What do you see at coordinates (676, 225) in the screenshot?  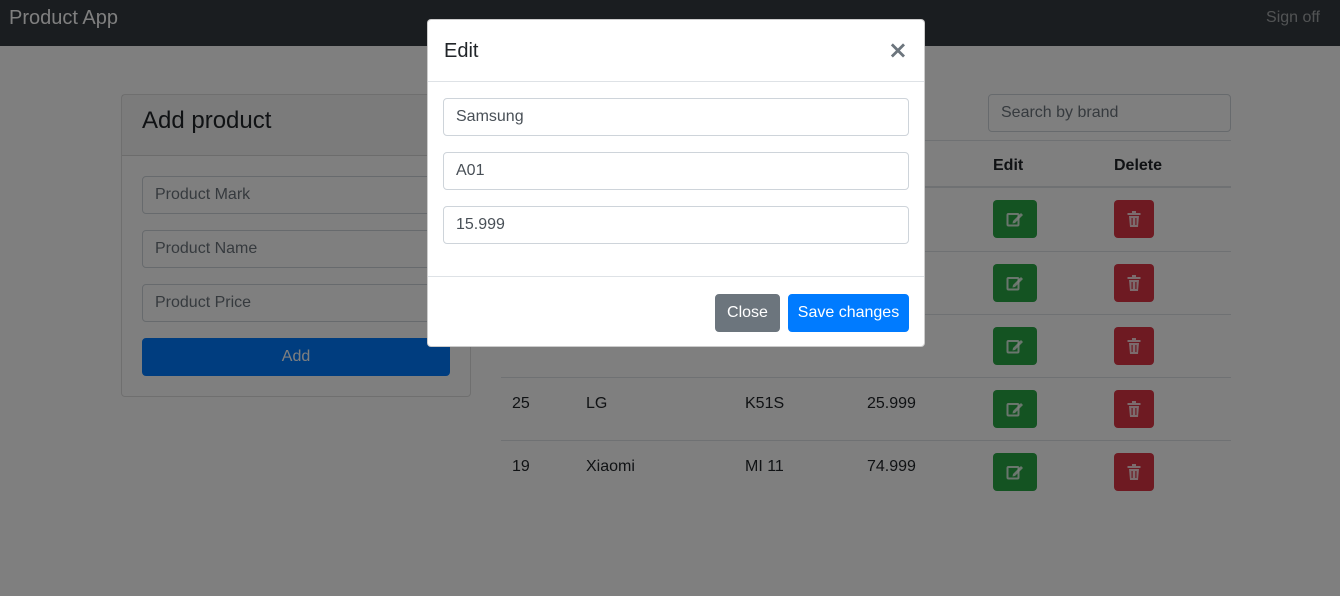 I see `edit-price-input` at bounding box center [676, 225].